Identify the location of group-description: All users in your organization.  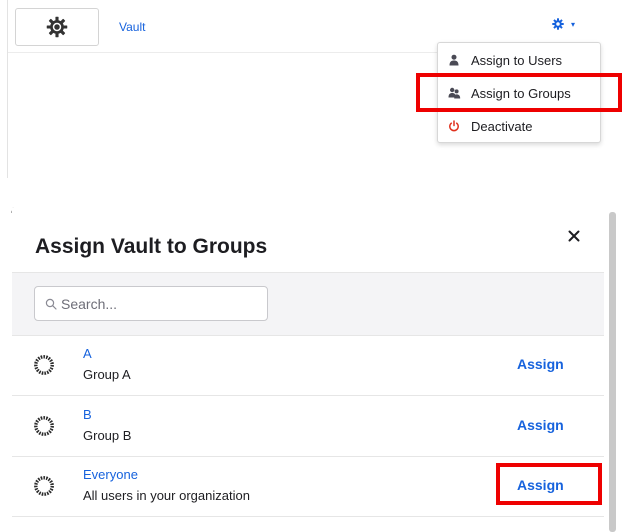
(166, 495).